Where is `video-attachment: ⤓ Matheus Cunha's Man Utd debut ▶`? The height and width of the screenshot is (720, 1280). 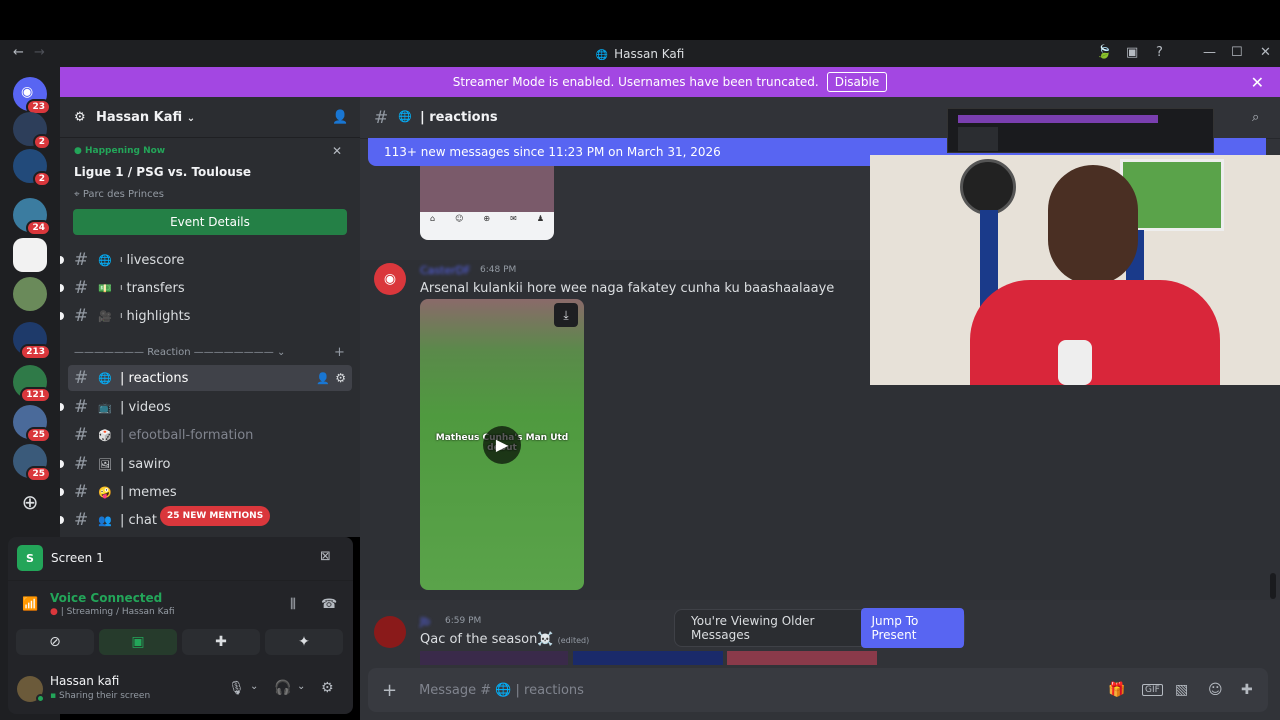 video-attachment: ⤓ Matheus Cunha's Man Utd debut ▶ is located at coordinates (502, 444).